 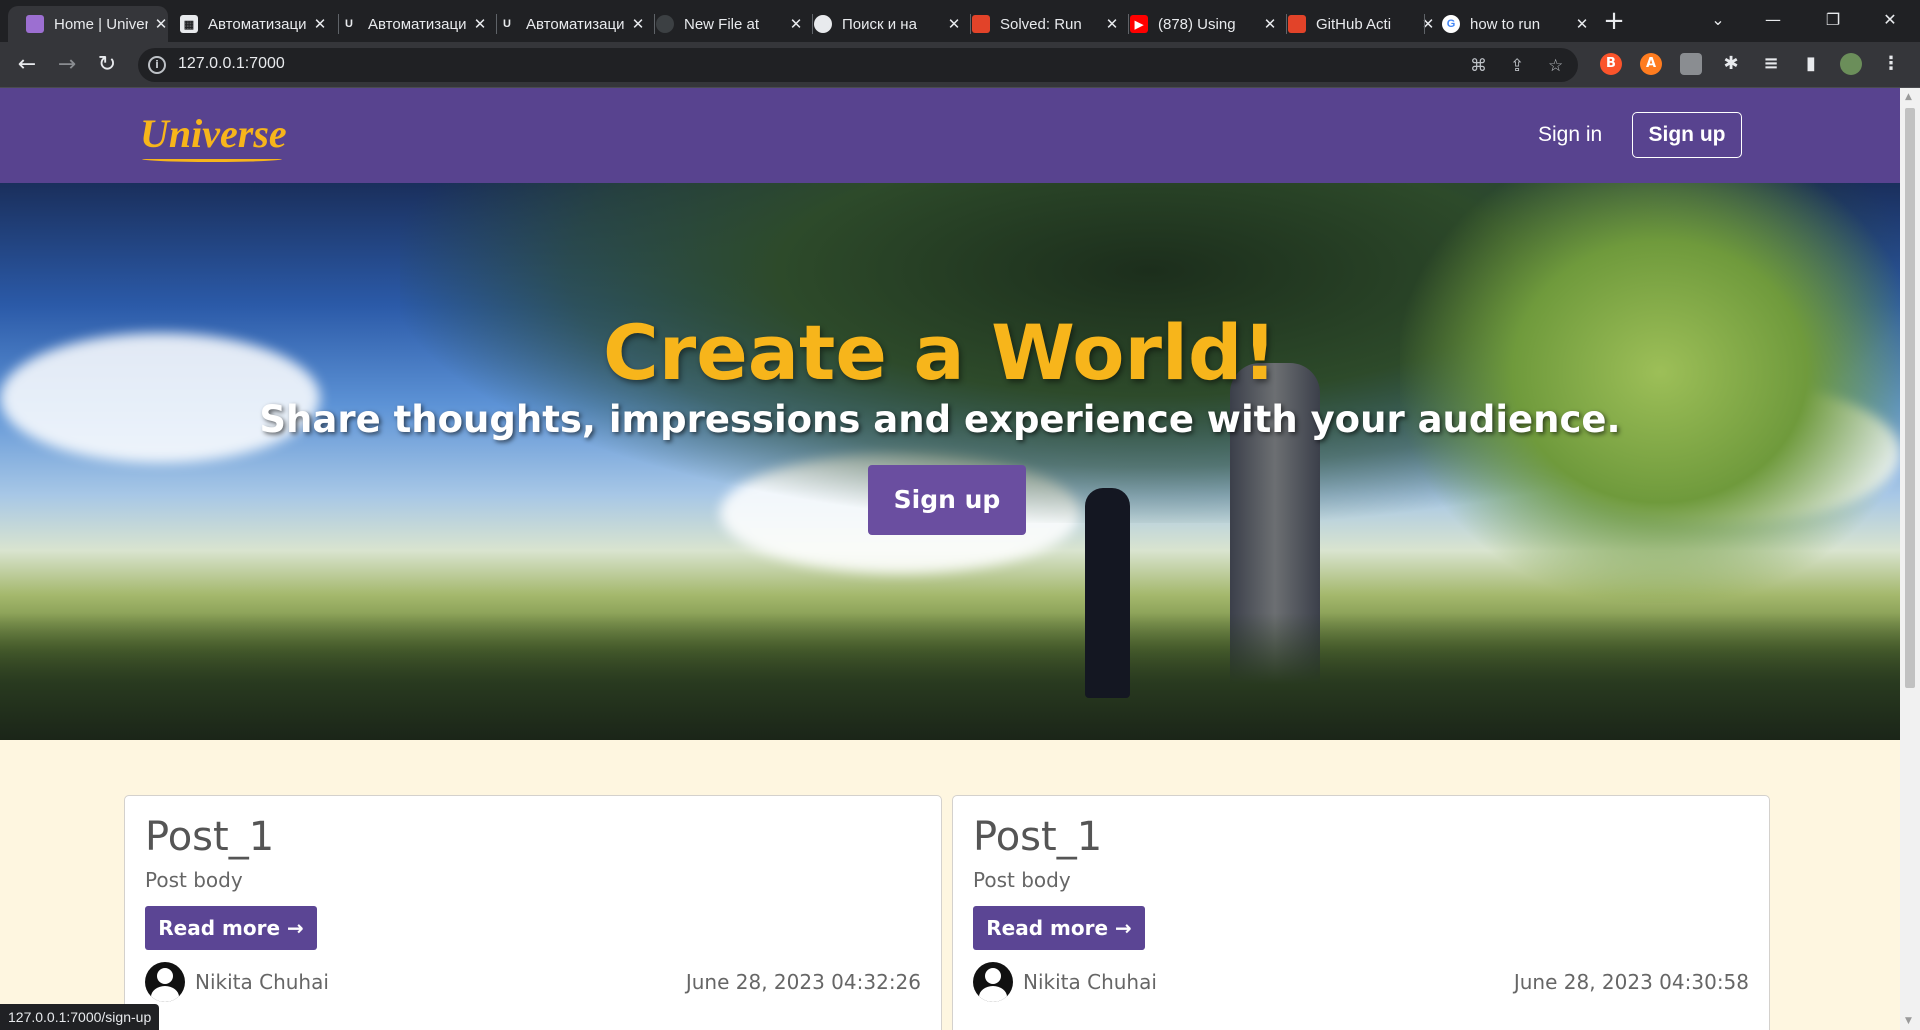 What do you see at coordinates (101, 24) in the screenshot?
I see `tab-title: Home | Universe` at bounding box center [101, 24].